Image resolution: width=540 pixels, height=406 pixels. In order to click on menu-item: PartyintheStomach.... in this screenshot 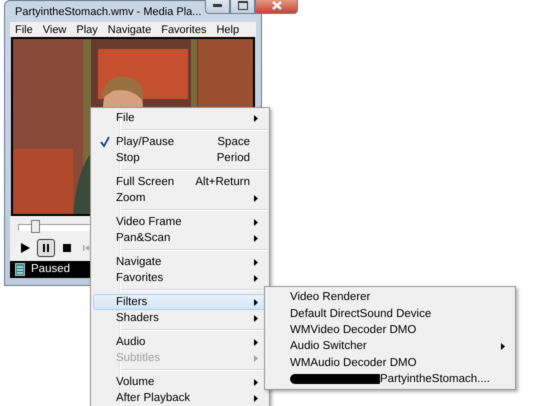, I will do `click(390, 379)`.